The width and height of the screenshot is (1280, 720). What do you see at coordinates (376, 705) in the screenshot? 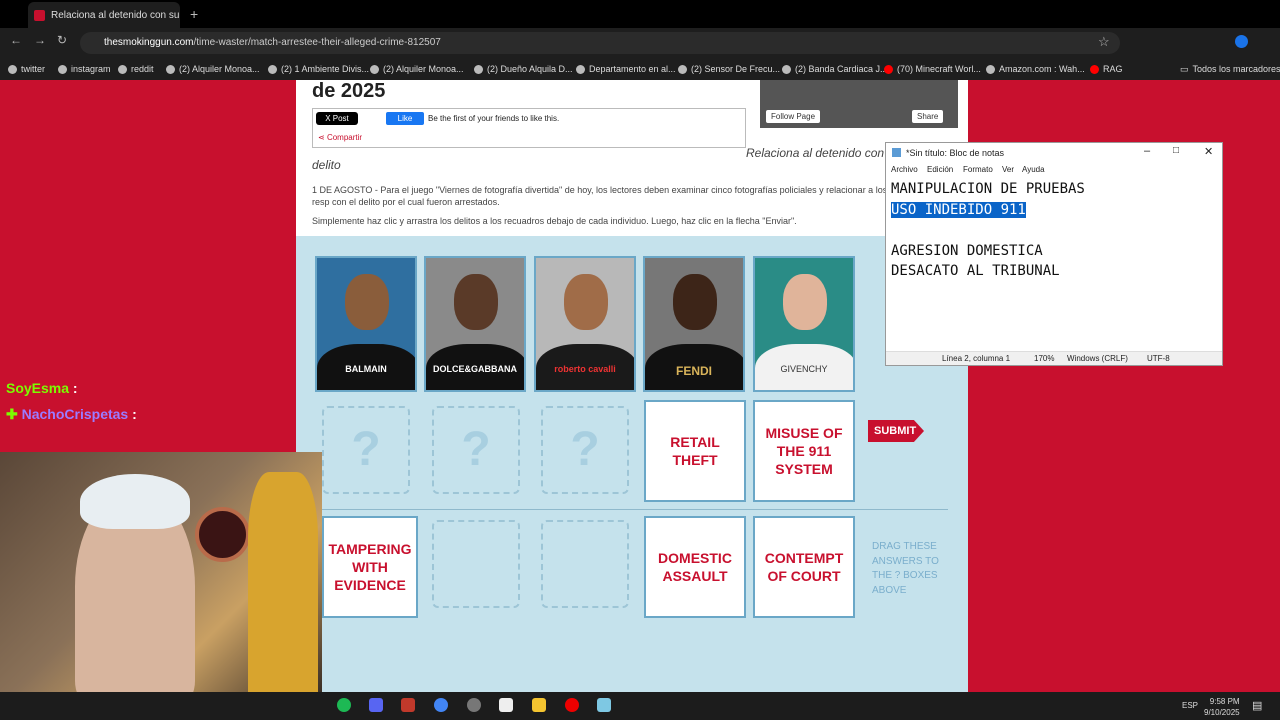
I see `discord-icon` at bounding box center [376, 705].